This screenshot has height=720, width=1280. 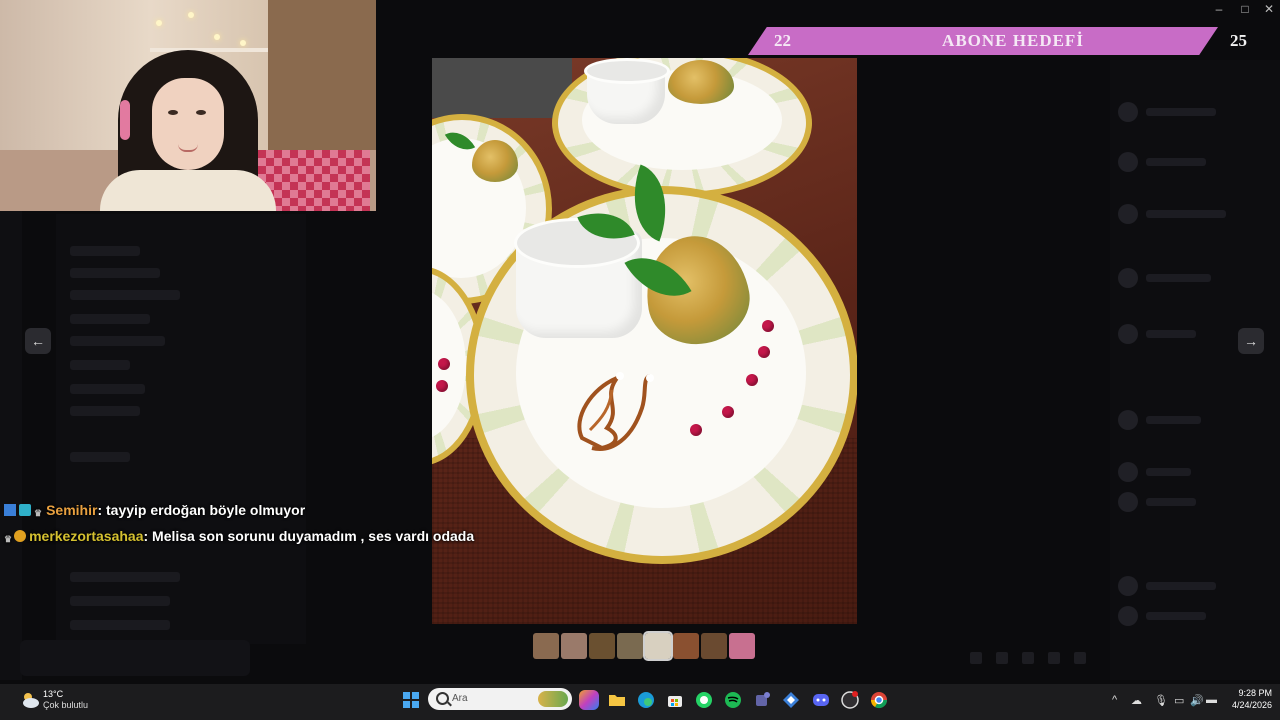 What do you see at coordinates (188, 105) in the screenshot?
I see `webcam-feed` at bounding box center [188, 105].